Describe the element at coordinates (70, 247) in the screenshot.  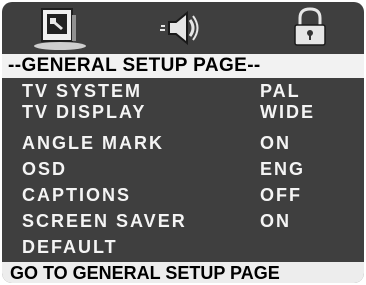
I see `menu-item-label: DEFAULT` at that location.